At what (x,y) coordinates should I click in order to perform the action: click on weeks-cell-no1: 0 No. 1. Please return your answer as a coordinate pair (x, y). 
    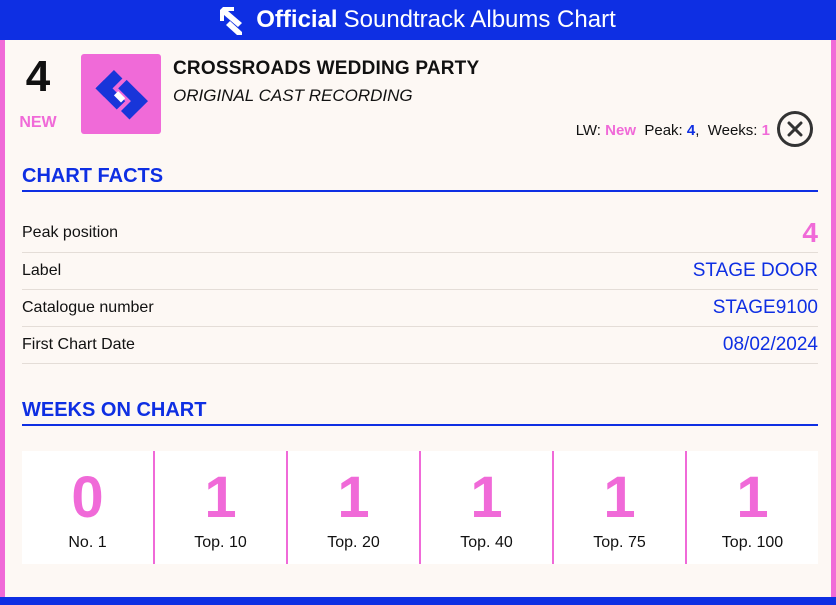
    Looking at the image, I should click on (88, 507).